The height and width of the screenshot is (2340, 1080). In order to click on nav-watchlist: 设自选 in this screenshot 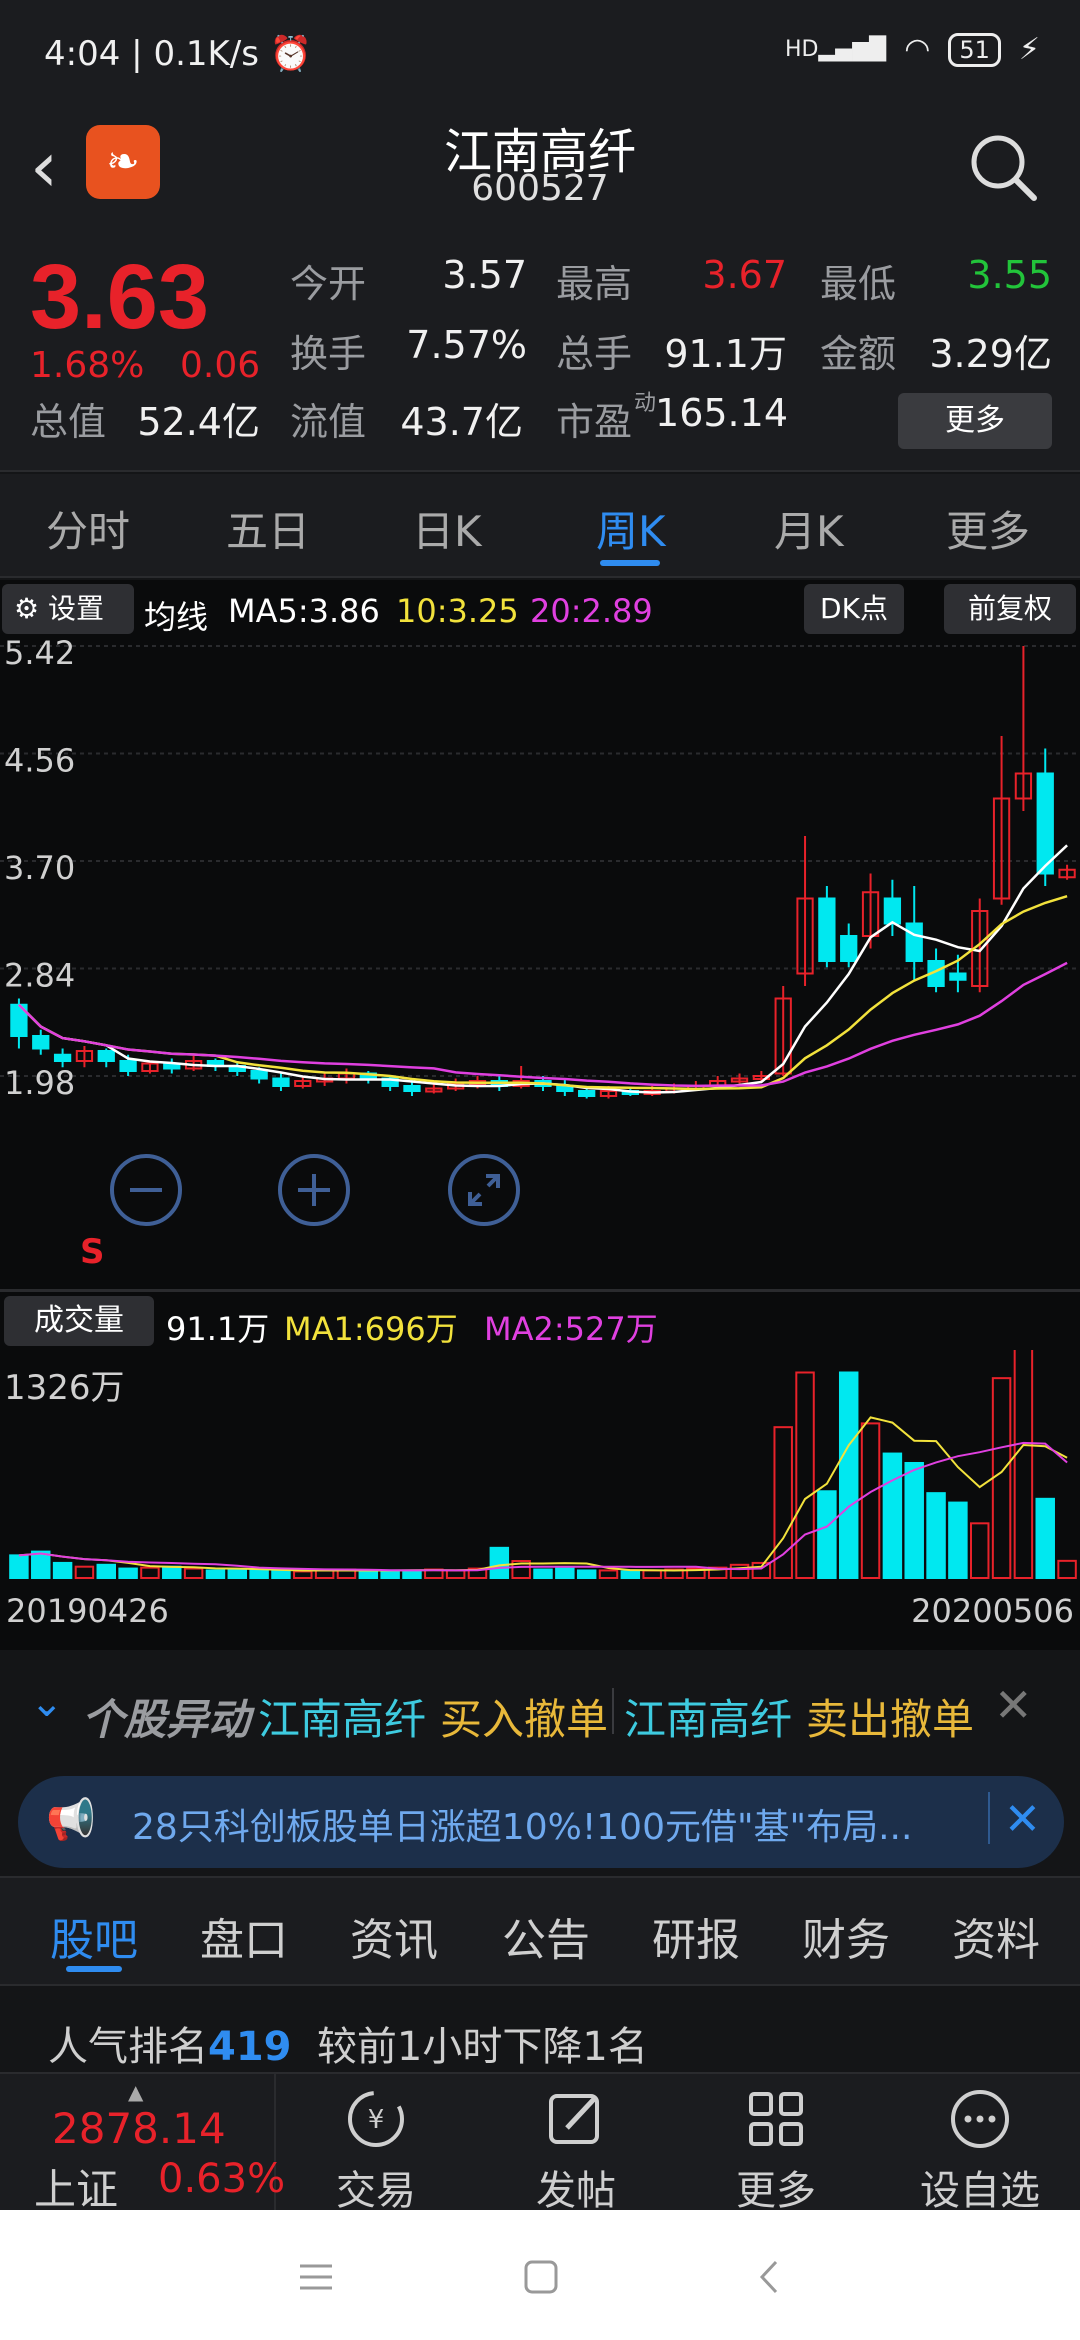, I will do `click(980, 2149)`.